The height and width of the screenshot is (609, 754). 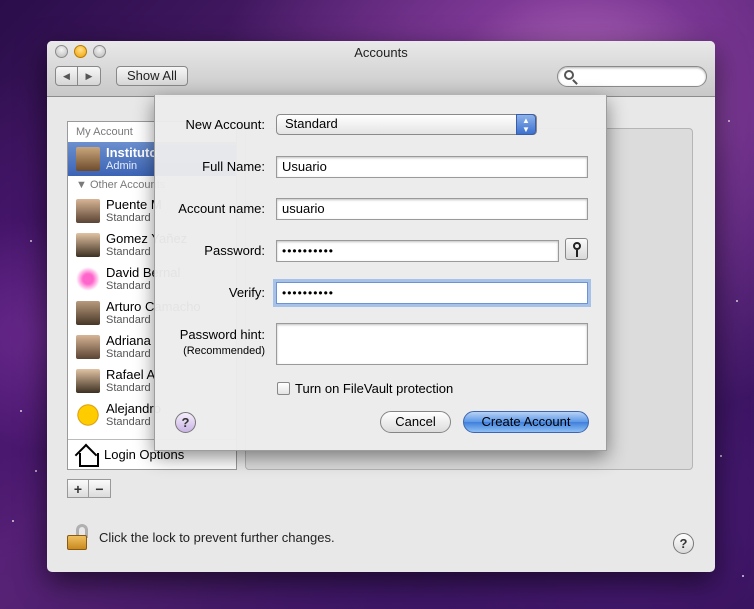 What do you see at coordinates (224, 351) in the screenshot?
I see `password-hint-sublabel: (Recommended)` at bounding box center [224, 351].